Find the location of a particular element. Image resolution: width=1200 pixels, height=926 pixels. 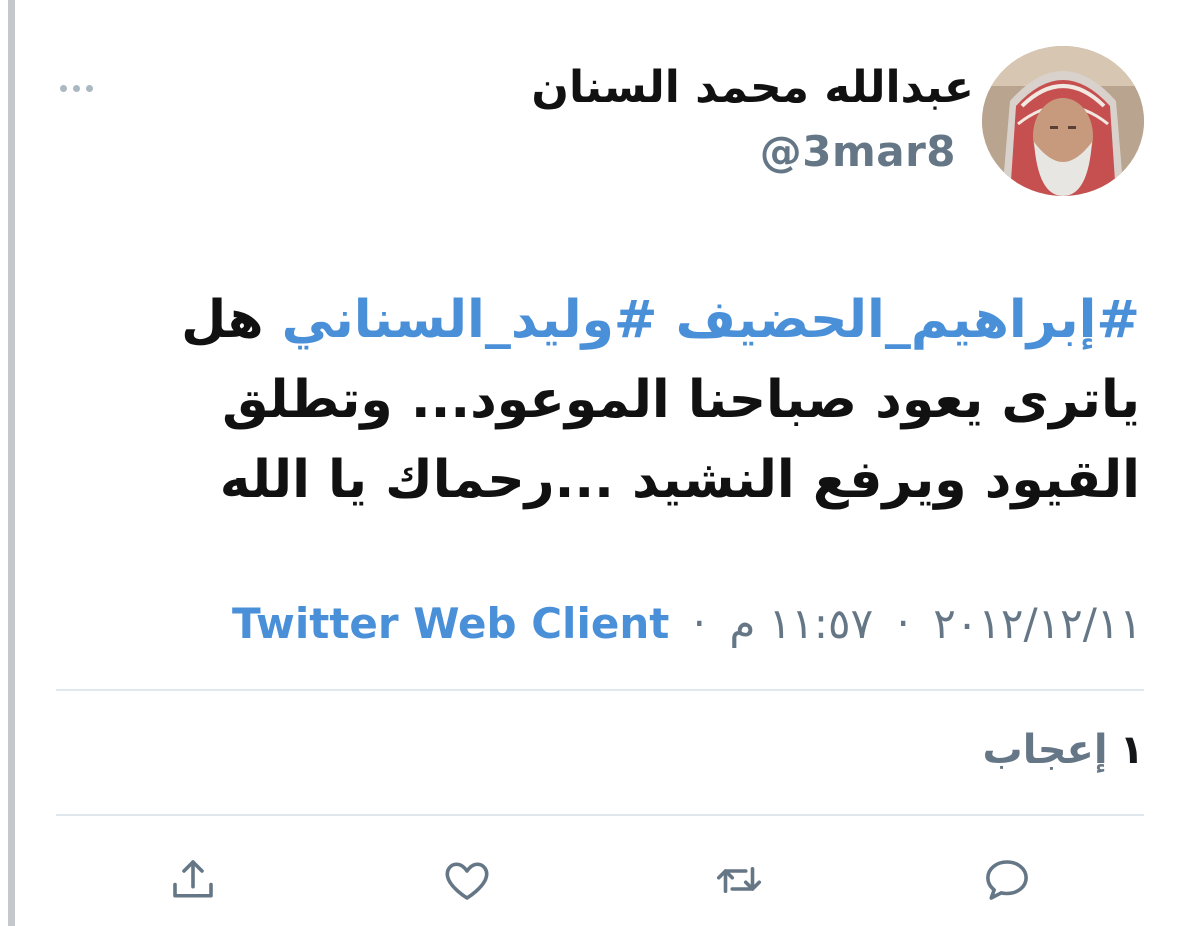

retweet-icon is located at coordinates (739, 880).